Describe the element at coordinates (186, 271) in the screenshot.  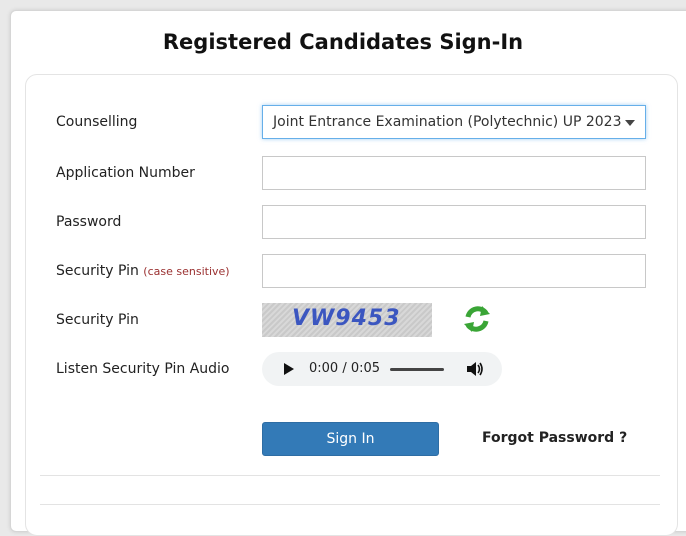
I see `case-sensitive-hint: (case sensitive)` at that location.